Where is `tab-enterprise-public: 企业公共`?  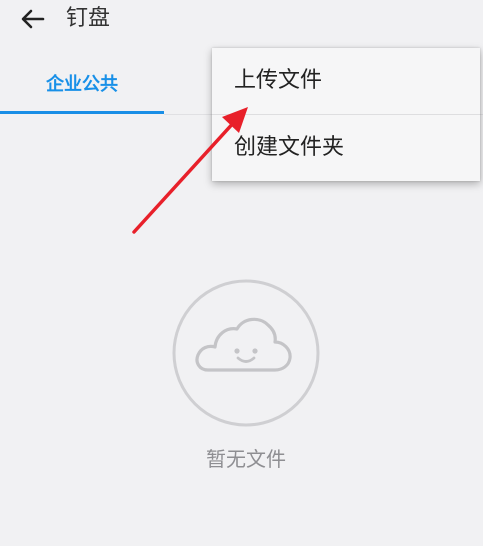
tab-enterprise-public: 企业公共 is located at coordinates (82, 85).